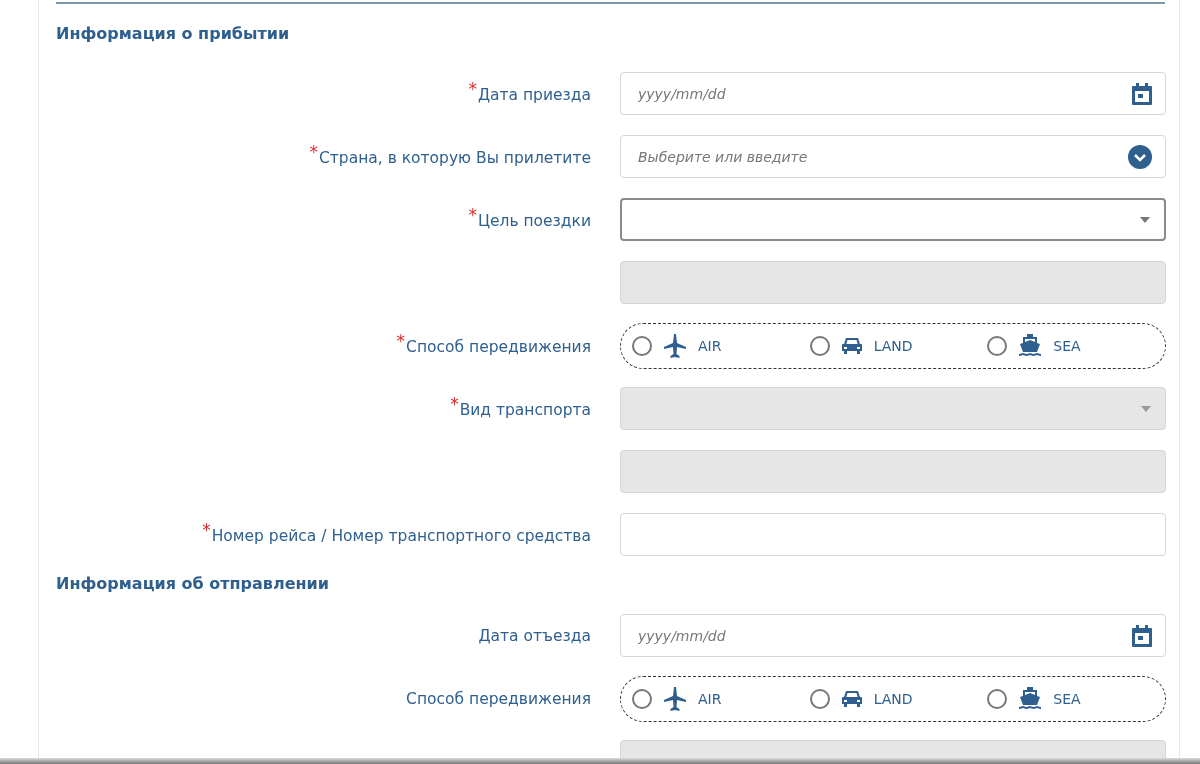  Describe the element at coordinates (893, 534) in the screenshot. I see `text-field` at that location.